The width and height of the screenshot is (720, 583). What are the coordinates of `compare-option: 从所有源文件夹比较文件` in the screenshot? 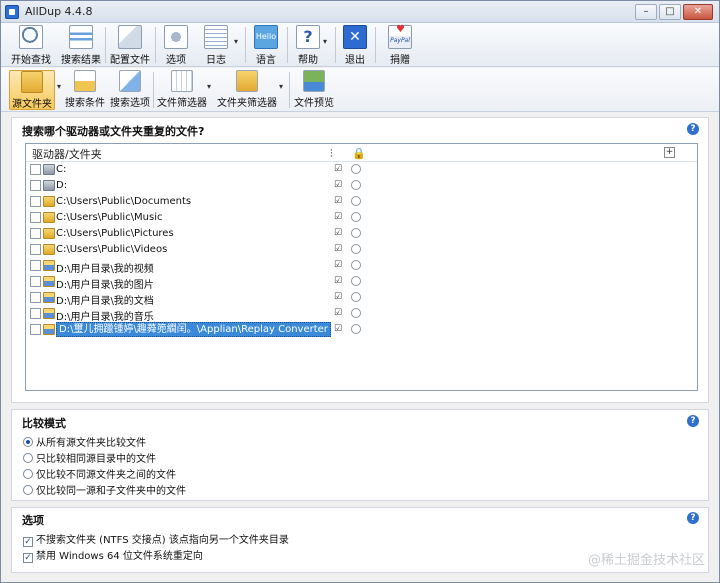 It's located at (84, 441).